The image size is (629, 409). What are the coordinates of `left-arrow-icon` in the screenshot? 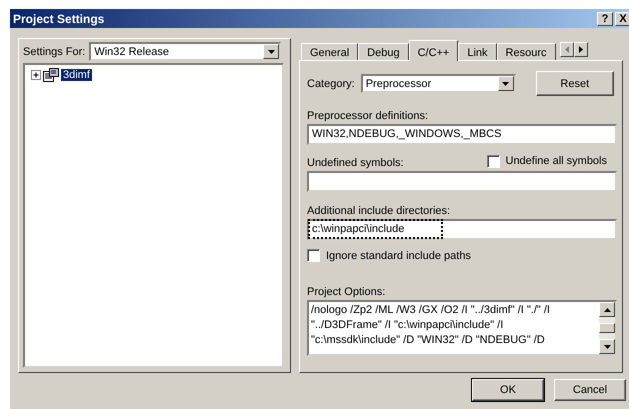 It's located at (566, 49).